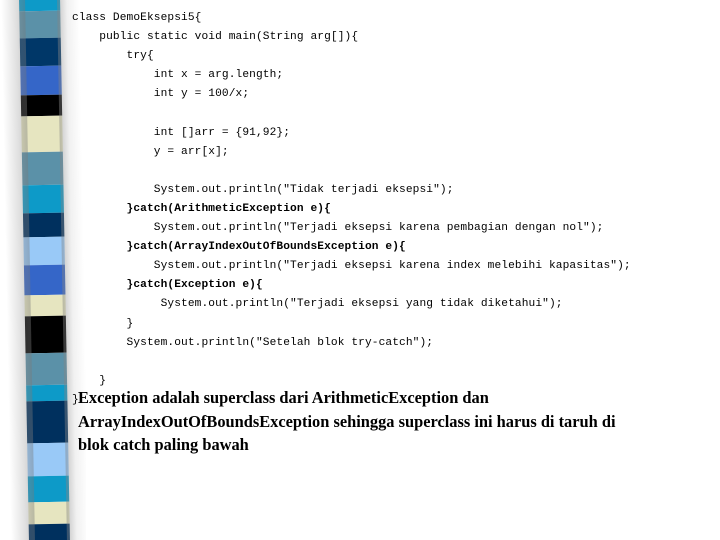  What do you see at coordinates (137, 18) in the screenshot?
I see `code-line: class DemoEksepsi5{` at bounding box center [137, 18].